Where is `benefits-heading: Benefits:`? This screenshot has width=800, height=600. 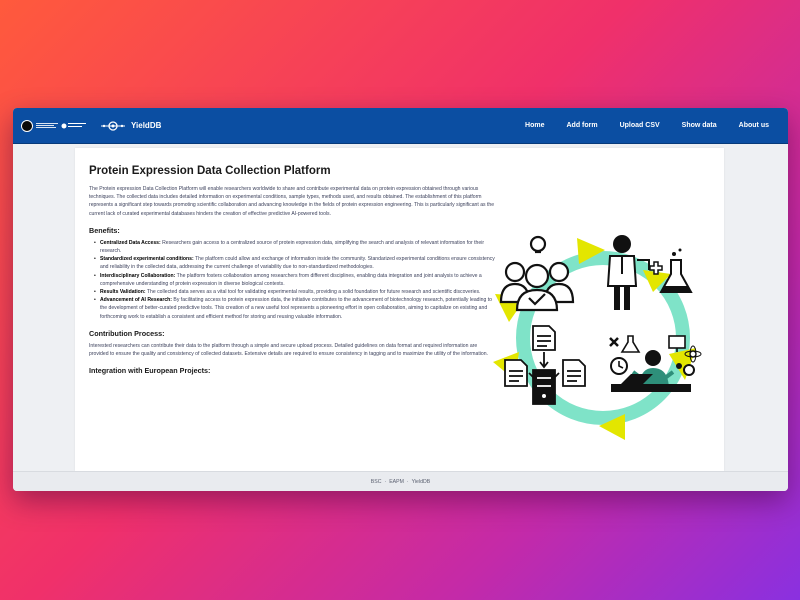
benefits-heading: Benefits: is located at coordinates (104, 230).